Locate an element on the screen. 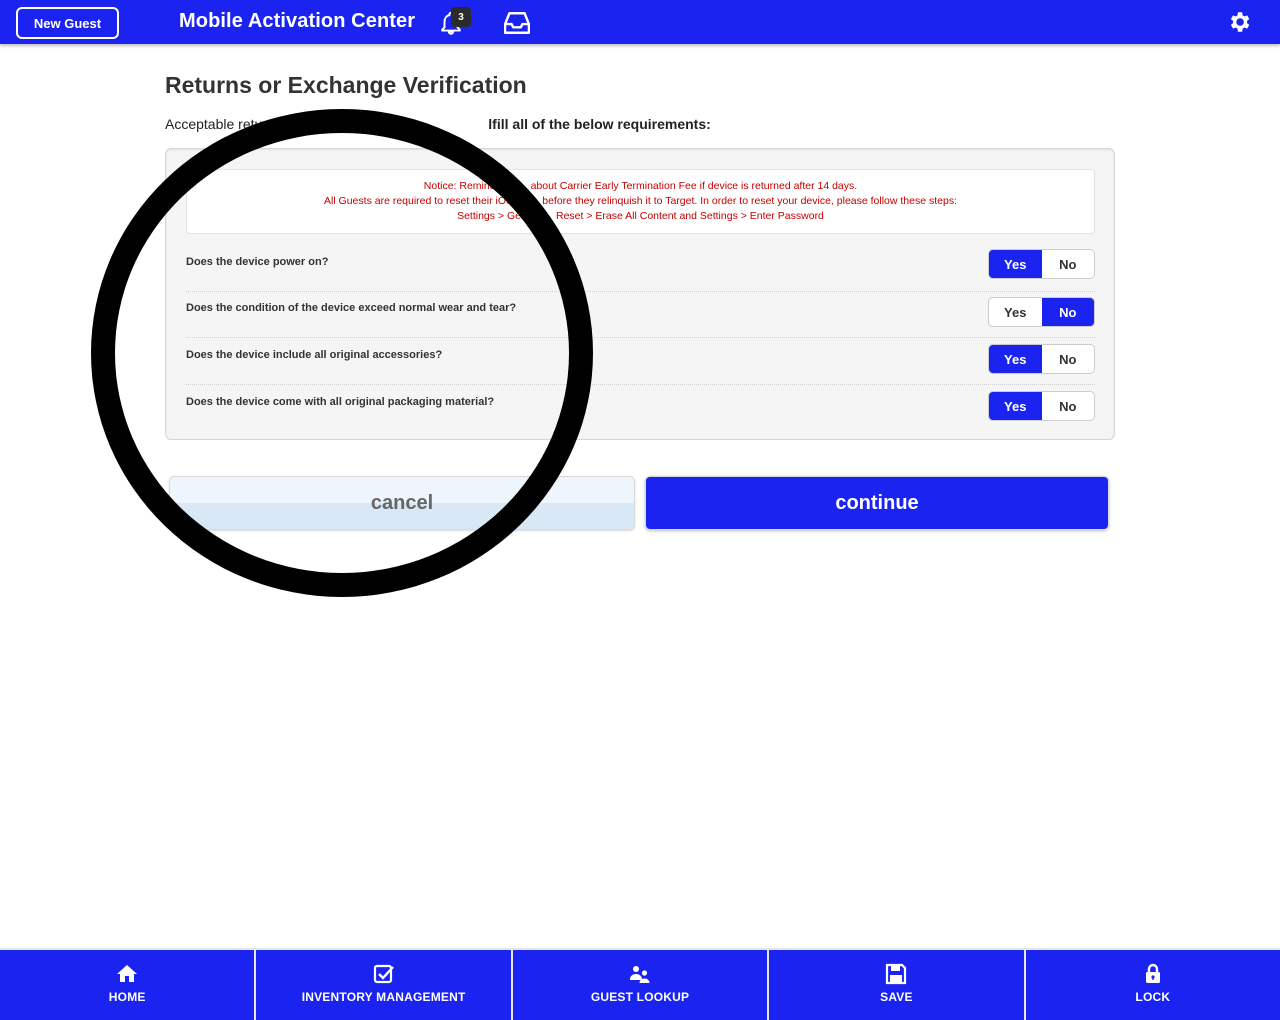 This screenshot has height=1020, width=1280. nav-label: SAVE is located at coordinates (896, 997).